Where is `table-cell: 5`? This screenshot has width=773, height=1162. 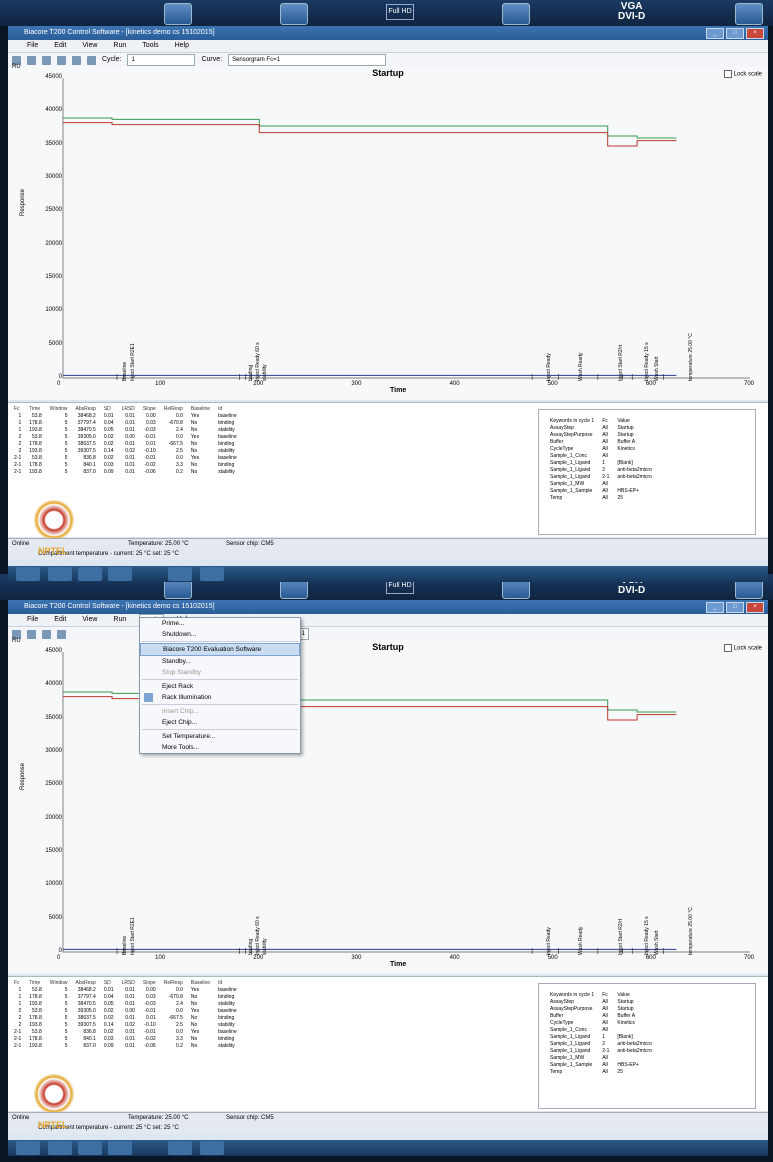
table-cell: 5 is located at coordinates (66, 1045).